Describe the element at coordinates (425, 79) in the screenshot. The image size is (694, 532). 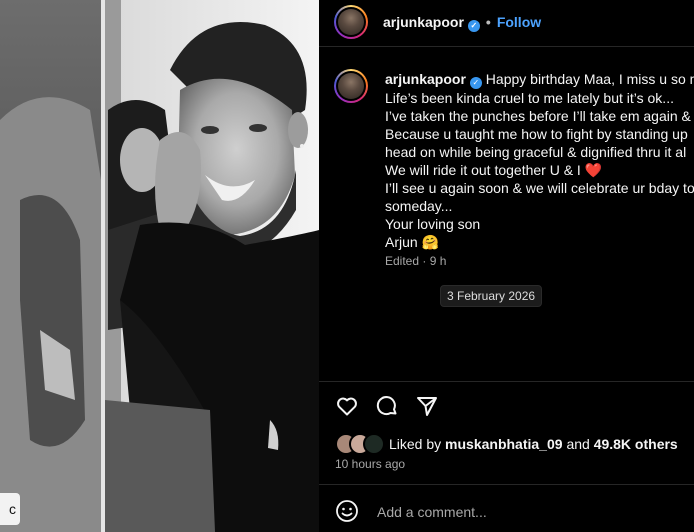
I see `caption-username-link: arjunkapoor` at that location.